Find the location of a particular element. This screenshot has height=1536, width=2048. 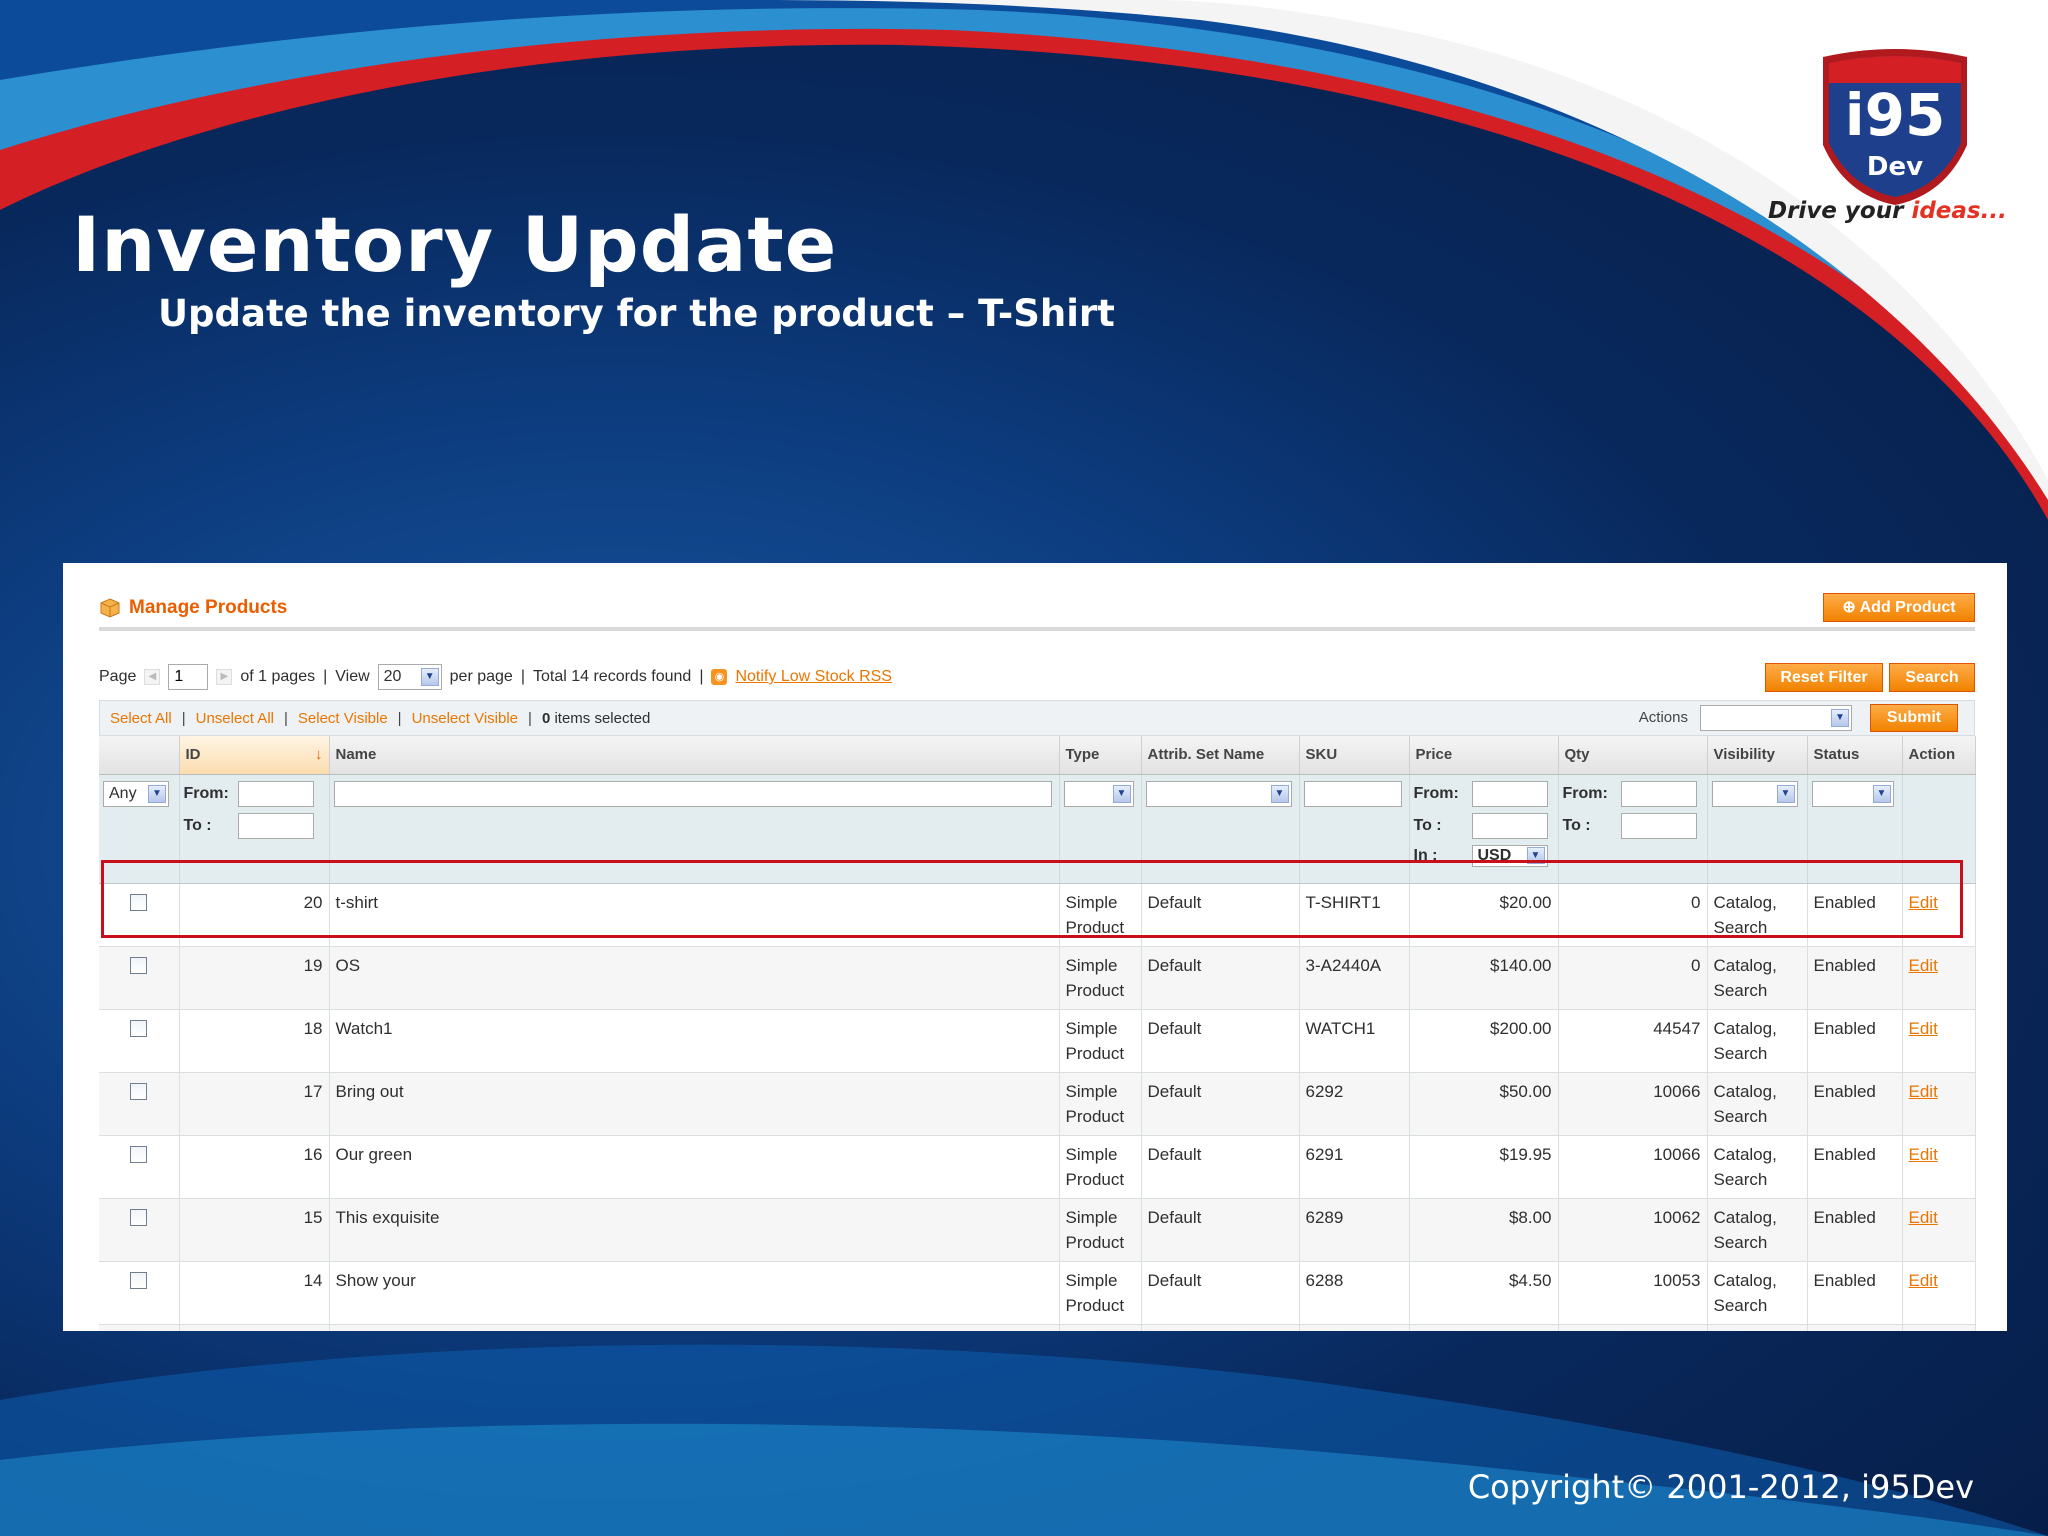

submit-button: Submit is located at coordinates (1914, 718).